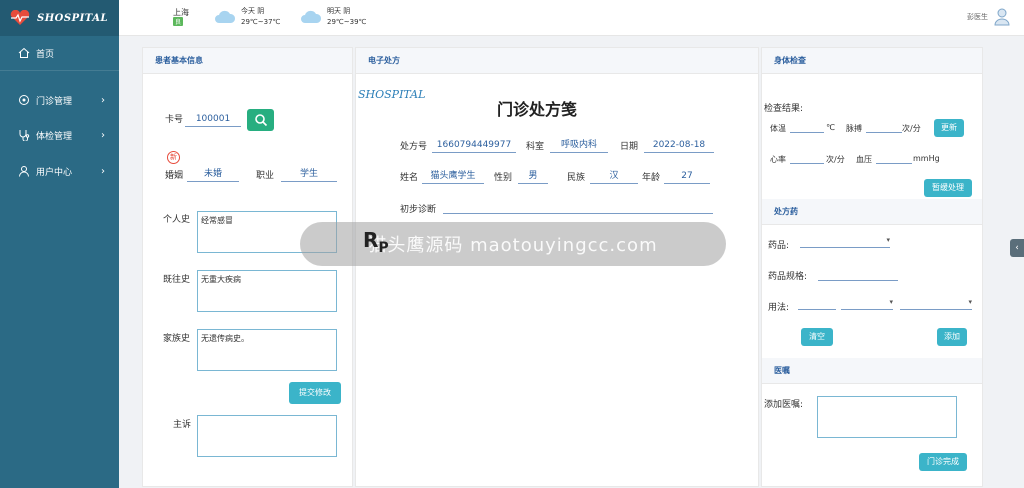 The height and width of the screenshot is (488, 1024). What do you see at coordinates (948, 188) in the screenshot?
I see `defer-process-button: 暂缓处理` at bounding box center [948, 188].